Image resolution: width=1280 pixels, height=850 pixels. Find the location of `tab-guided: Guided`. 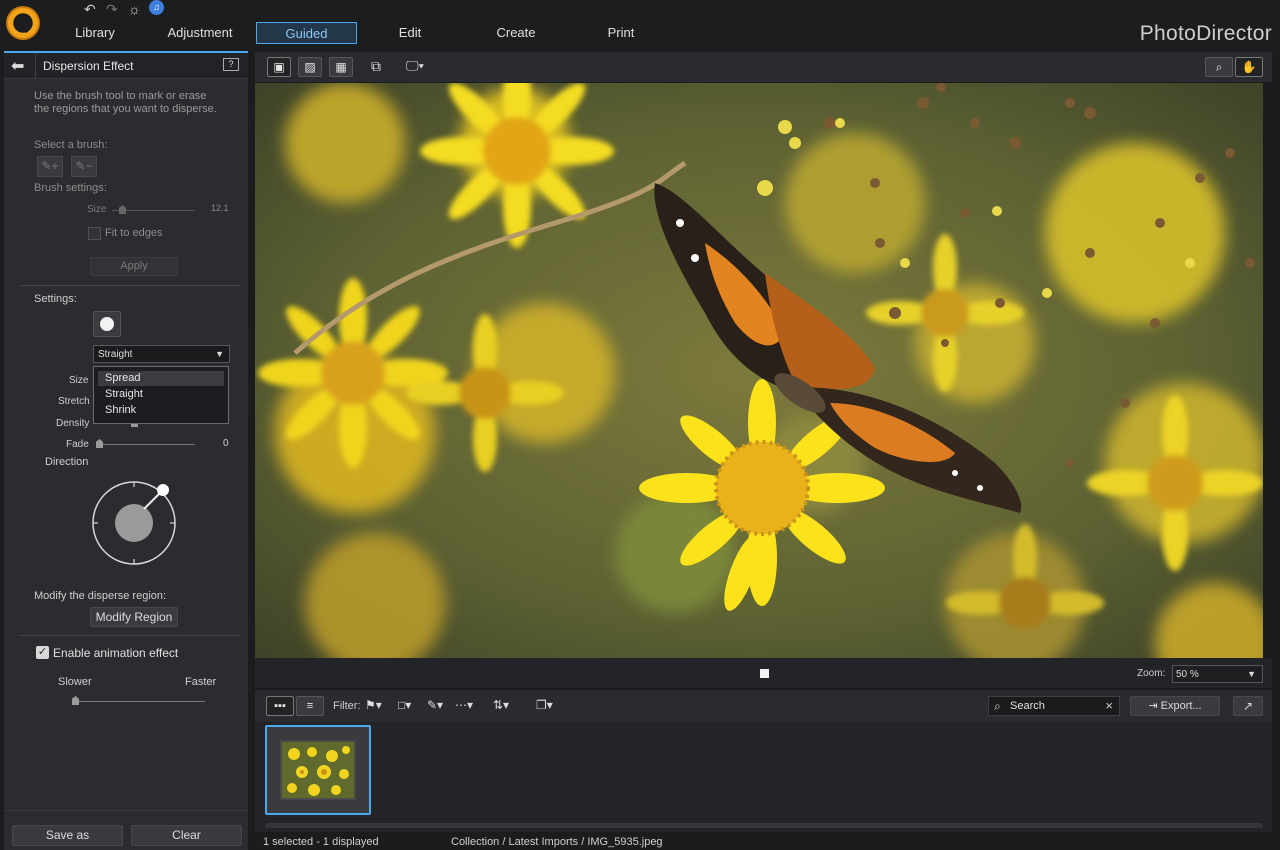

tab-guided: Guided is located at coordinates (306, 33).